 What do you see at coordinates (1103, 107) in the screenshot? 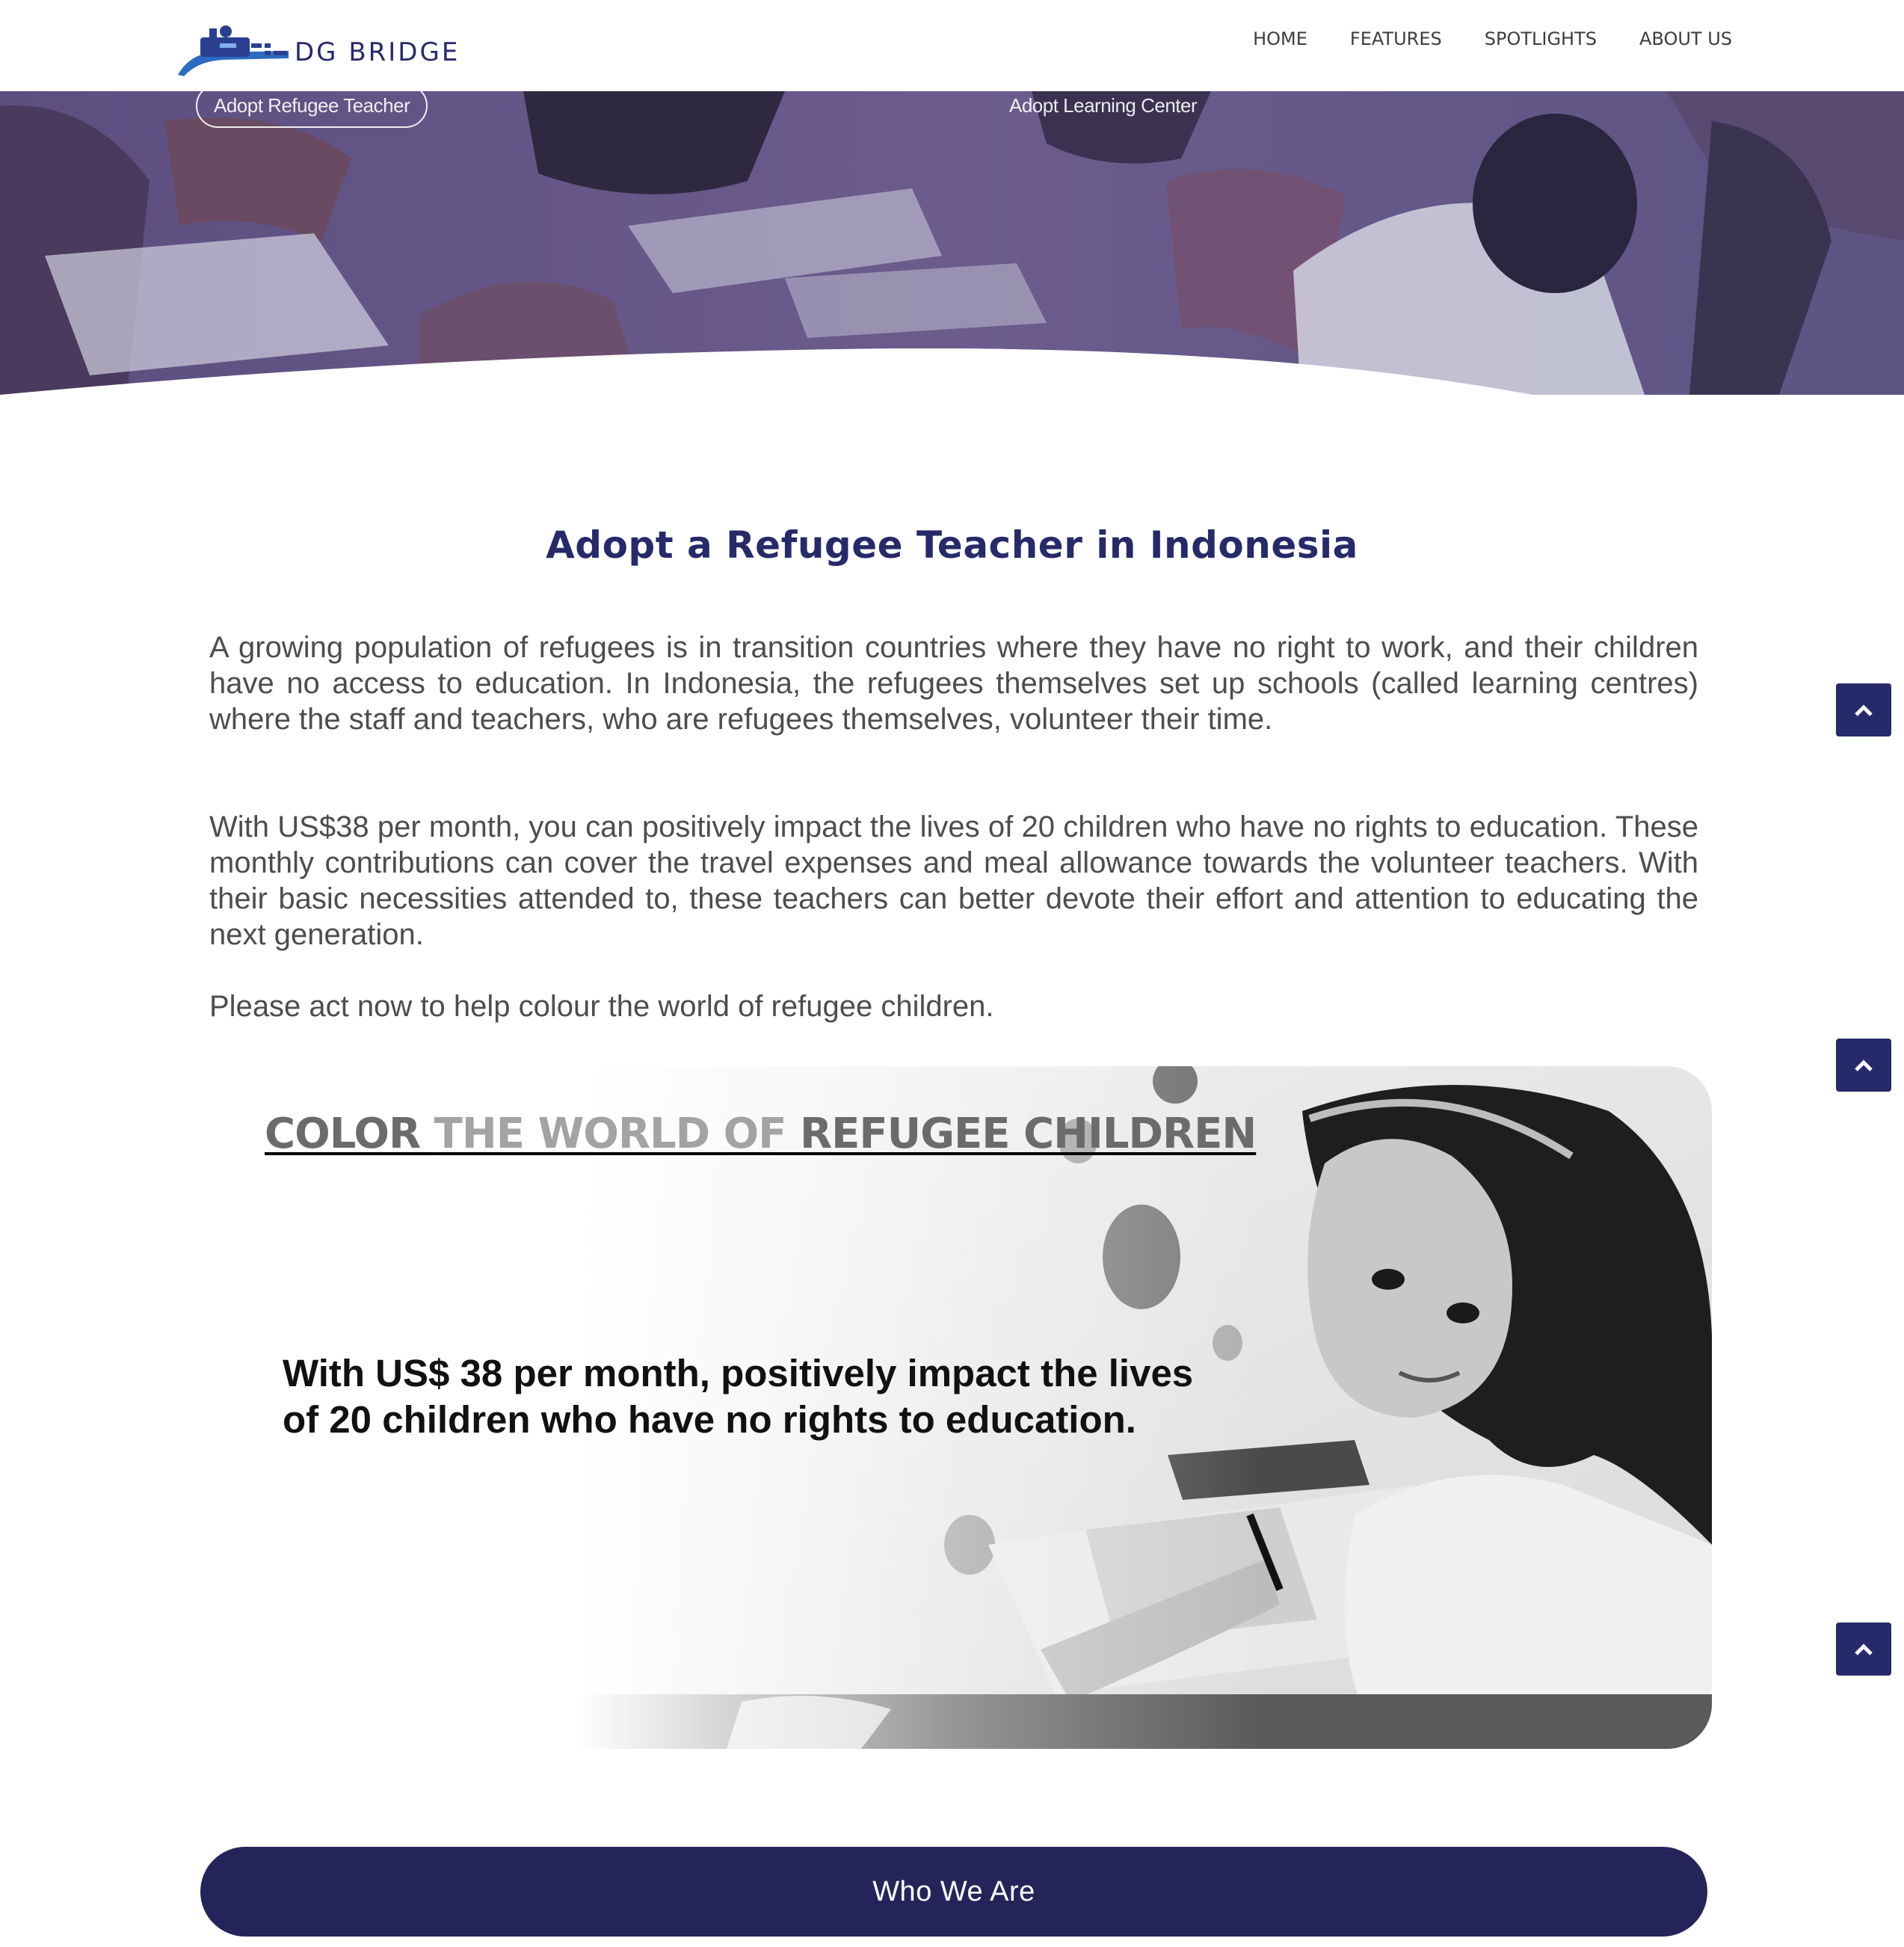
I see `adopt-learning-center-tab: Adopt Learning Center` at bounding box center [1103, 107].